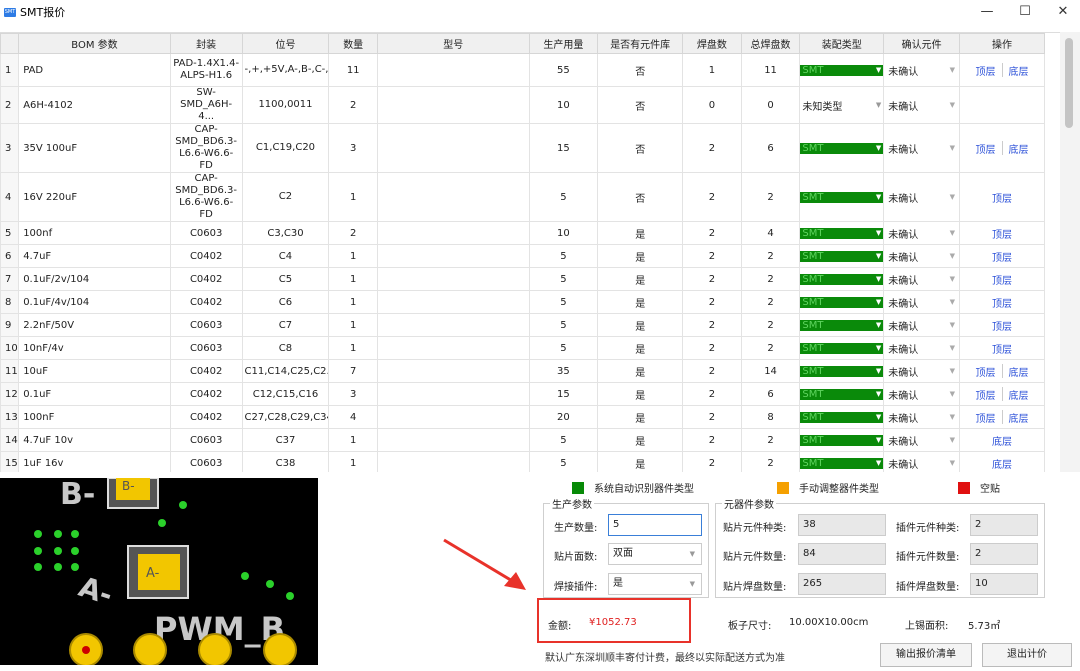  Describe the element at coordinates (655, 584) in the screenshot. I see `solder-plugin-select: 是 ▼` at that location.